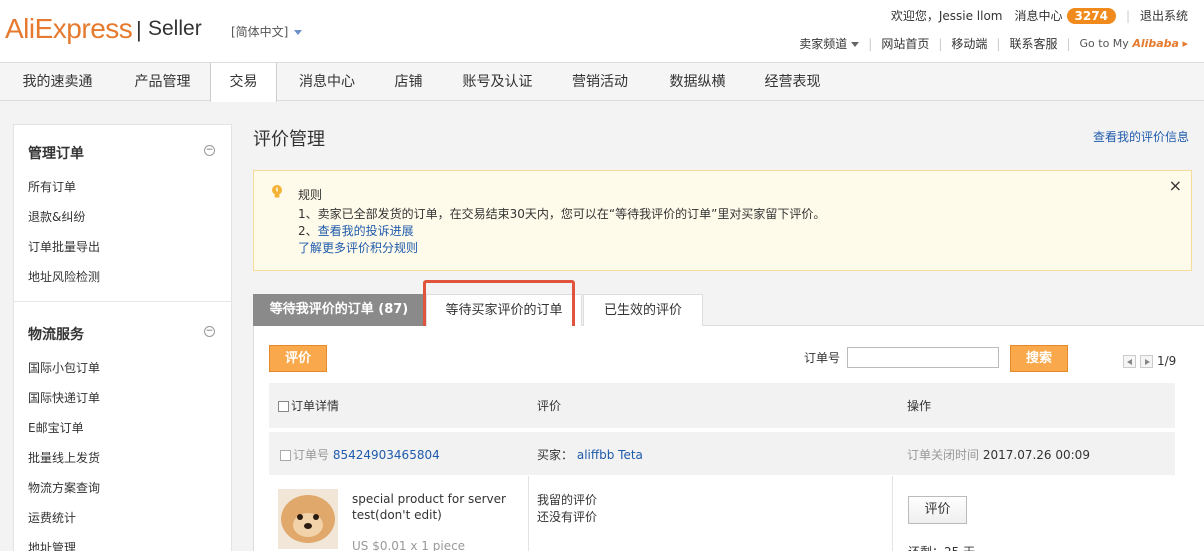 The image size is (1204, 551). What do you see at coordinates (311, 455) in the screenshot?
I see `order-label: 订单号` at bounding box center [311, 455].